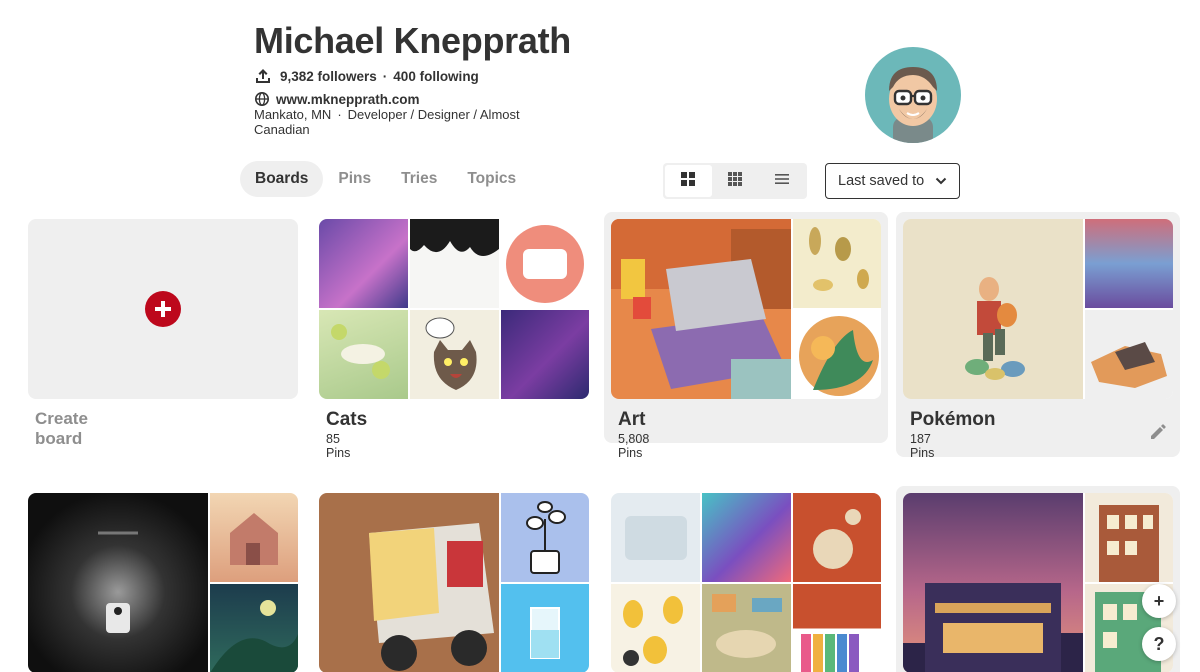 The height and width of the screenshot is (672, 1200). I want to click on sort-label: Last saved to, so click(881, 181).